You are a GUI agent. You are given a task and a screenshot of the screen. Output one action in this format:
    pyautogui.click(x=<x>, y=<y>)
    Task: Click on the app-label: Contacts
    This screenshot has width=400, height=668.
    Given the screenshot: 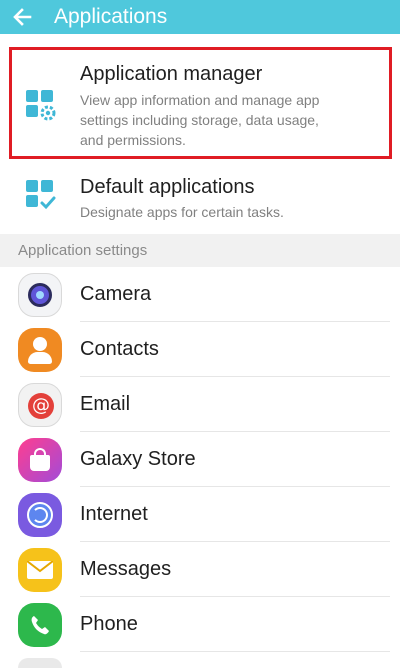 What is the action you would take?
    pyautogui.click(x=119, y=349)
    